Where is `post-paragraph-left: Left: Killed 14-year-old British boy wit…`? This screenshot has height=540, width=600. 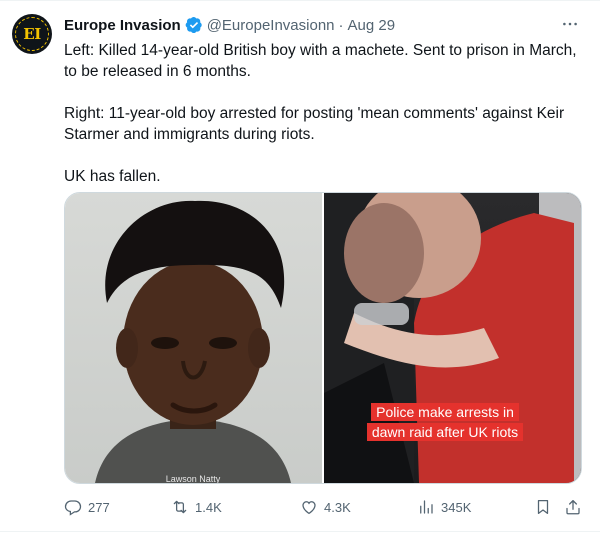 post-paragraph-left: Left: Killed 14-year-old British boy wit… is located at coordinates (320, 61).